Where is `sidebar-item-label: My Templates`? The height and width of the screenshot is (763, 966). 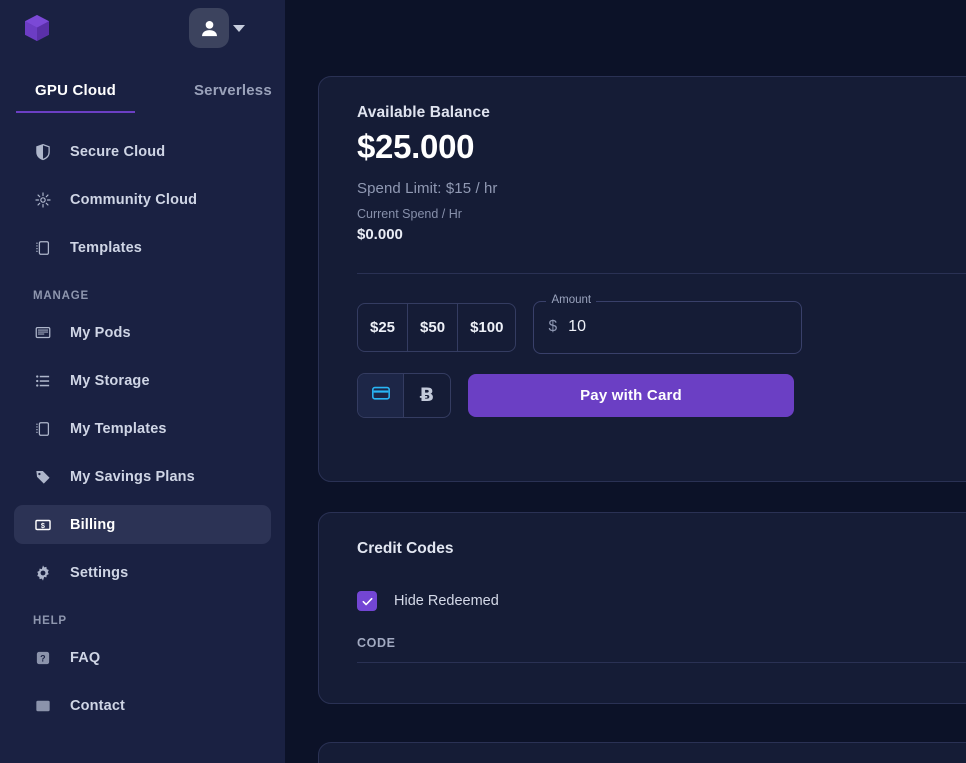 sidebar-item-label: My Templates is located at coordinates (118, 428).